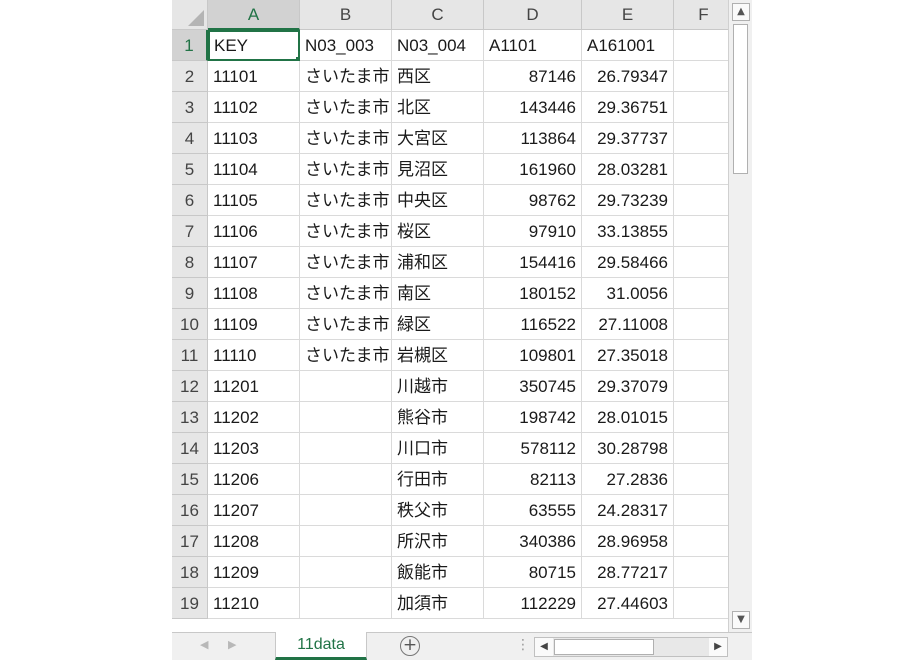 Image resolution: width=924 pixels, height=660 pixels. What do you see at coordinates (523, 645) in the screenshot?
I see `tab-split-handle: ⋮` at bounding box center [523, 645].